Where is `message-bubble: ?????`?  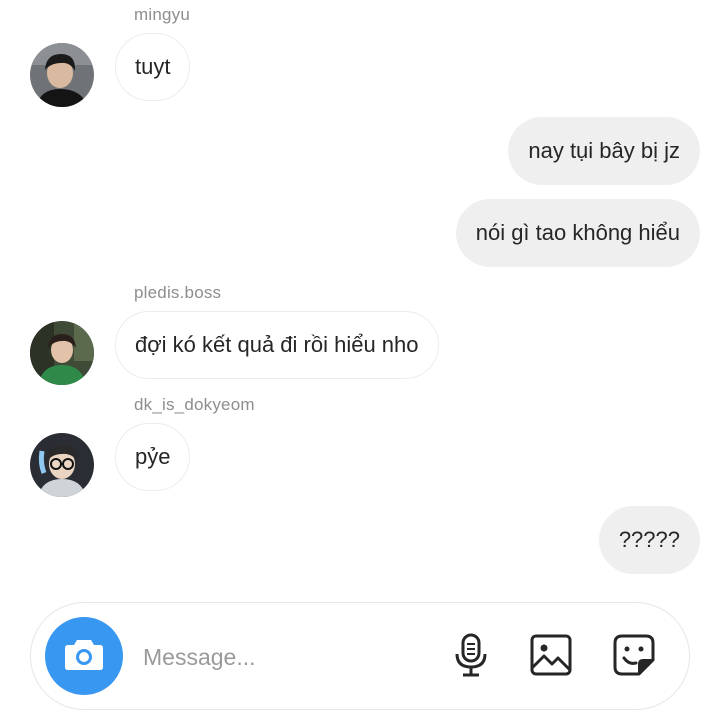 message-bubble: ????? is located at coordinates (649, 540).